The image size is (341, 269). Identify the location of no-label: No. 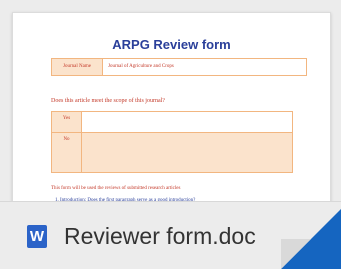
(67, 152).